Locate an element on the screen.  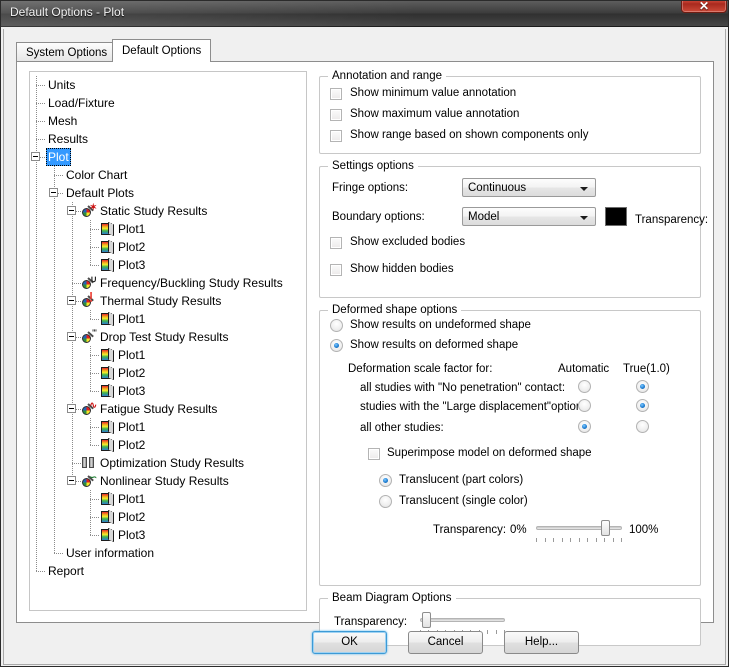
deformed-transparency-slider is located at coordinates (579, 530).